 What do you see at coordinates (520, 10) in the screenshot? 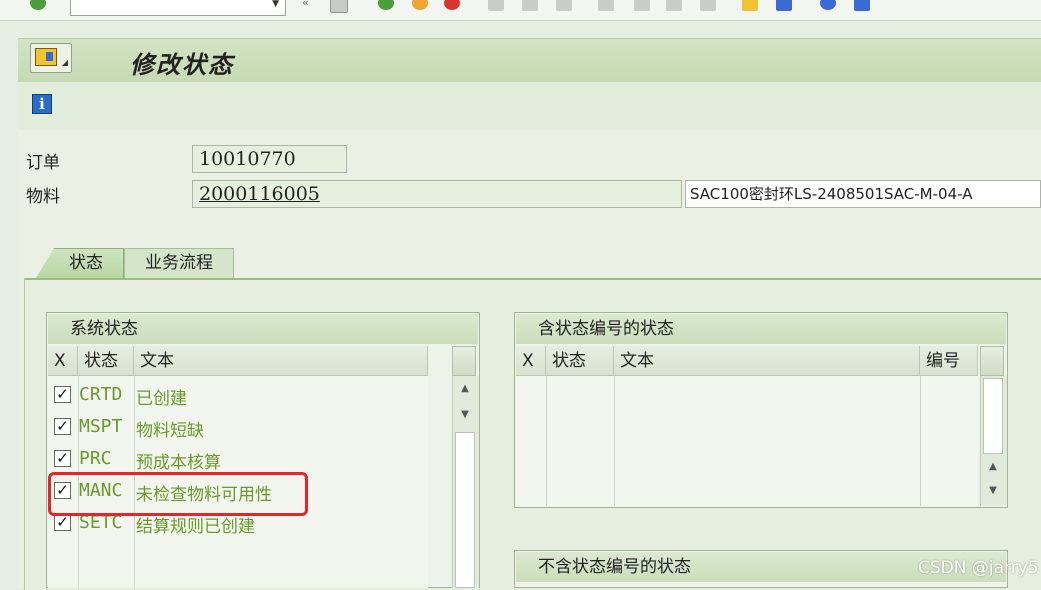
I see `system-toolbar: ▼ «` at bounding box center [520, 10].